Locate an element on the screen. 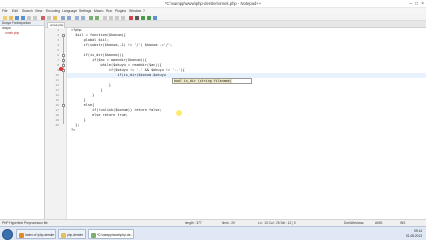 Image resolution: width=426 pixels, height=240 pixels. notepad-icon is located at coordinates (93, 235).